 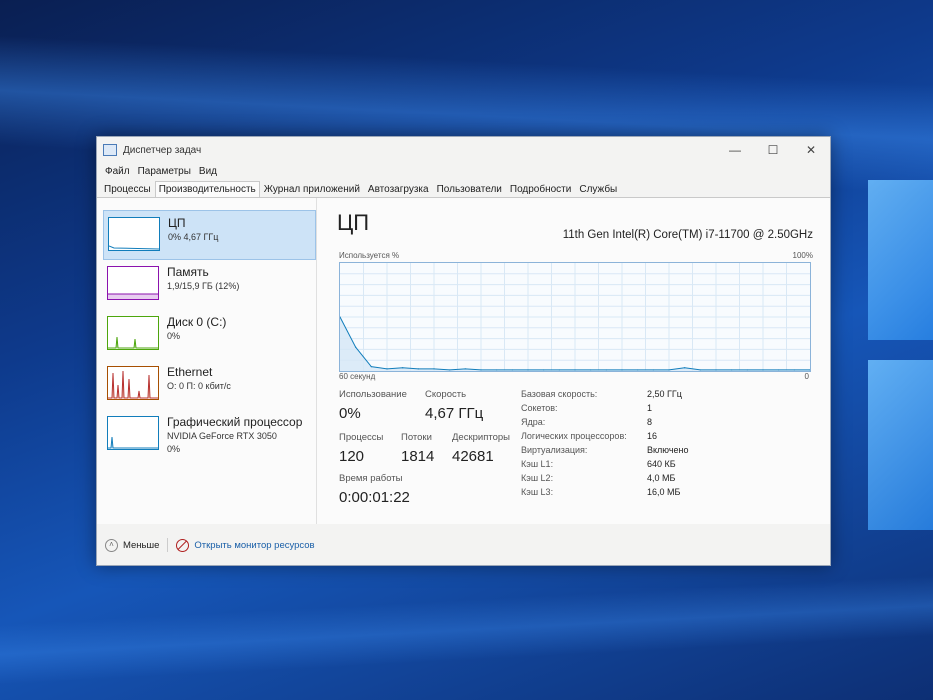 I want to click on property-key: Виртуализация:, so click(x=554, y=450).